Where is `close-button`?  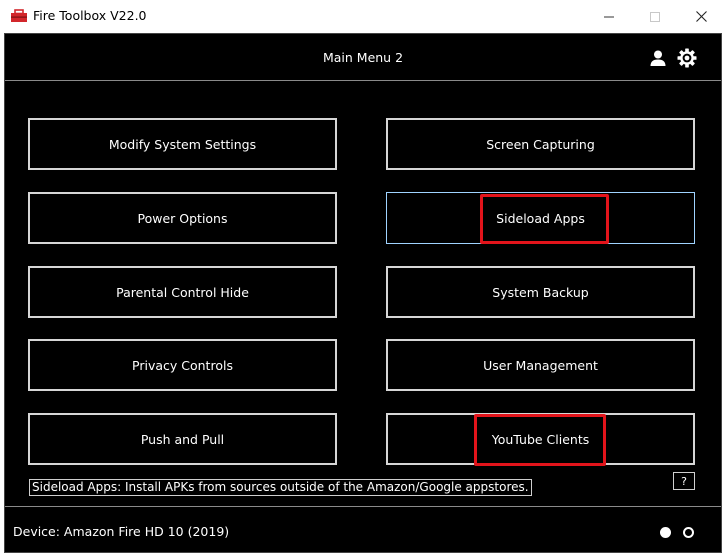 close-button is located at coordinates (701, 16).